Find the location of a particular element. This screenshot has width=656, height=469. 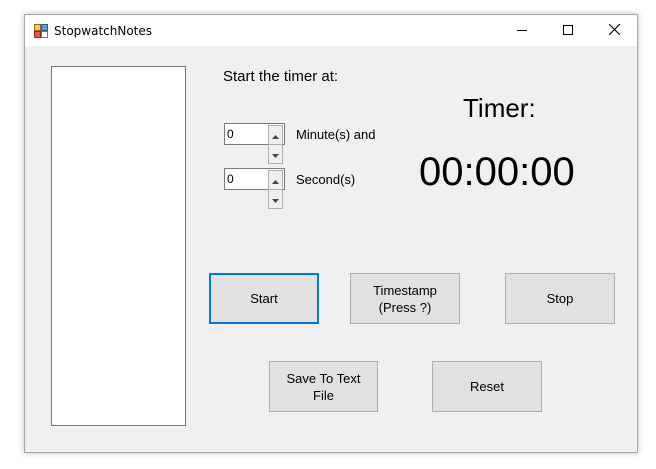

maximize-icon is located at coordinates (568, 31).